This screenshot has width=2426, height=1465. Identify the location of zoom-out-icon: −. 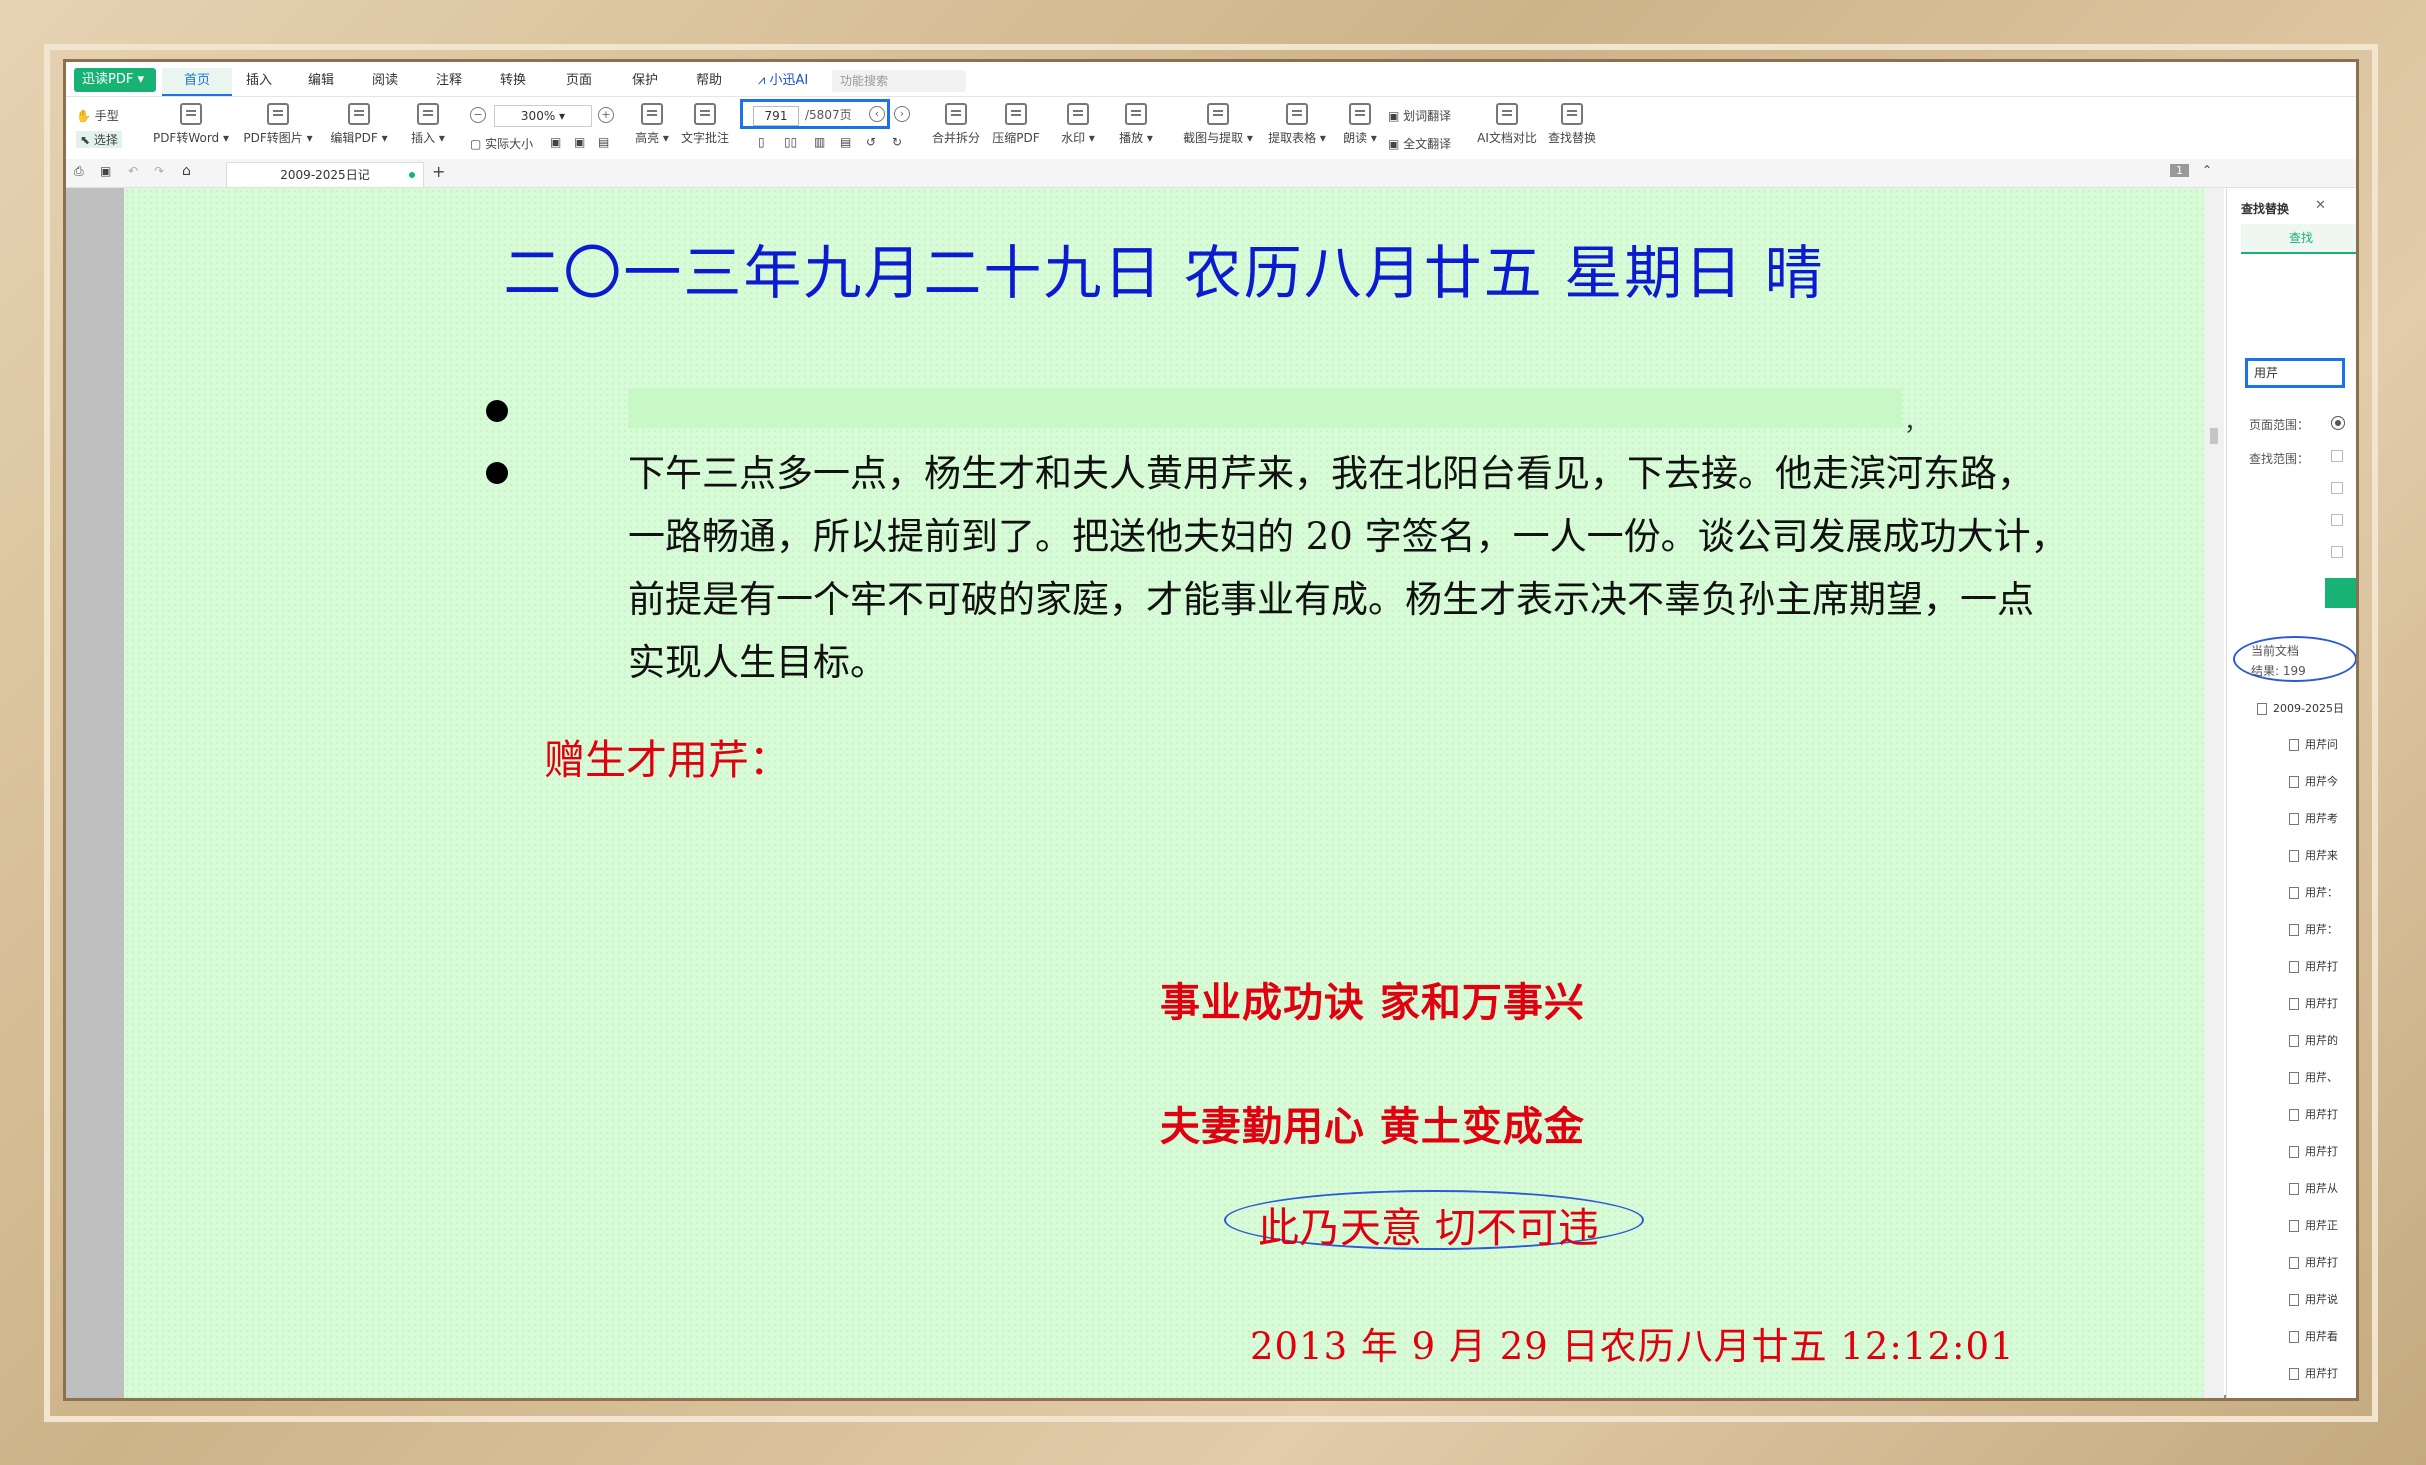
(478, 115).